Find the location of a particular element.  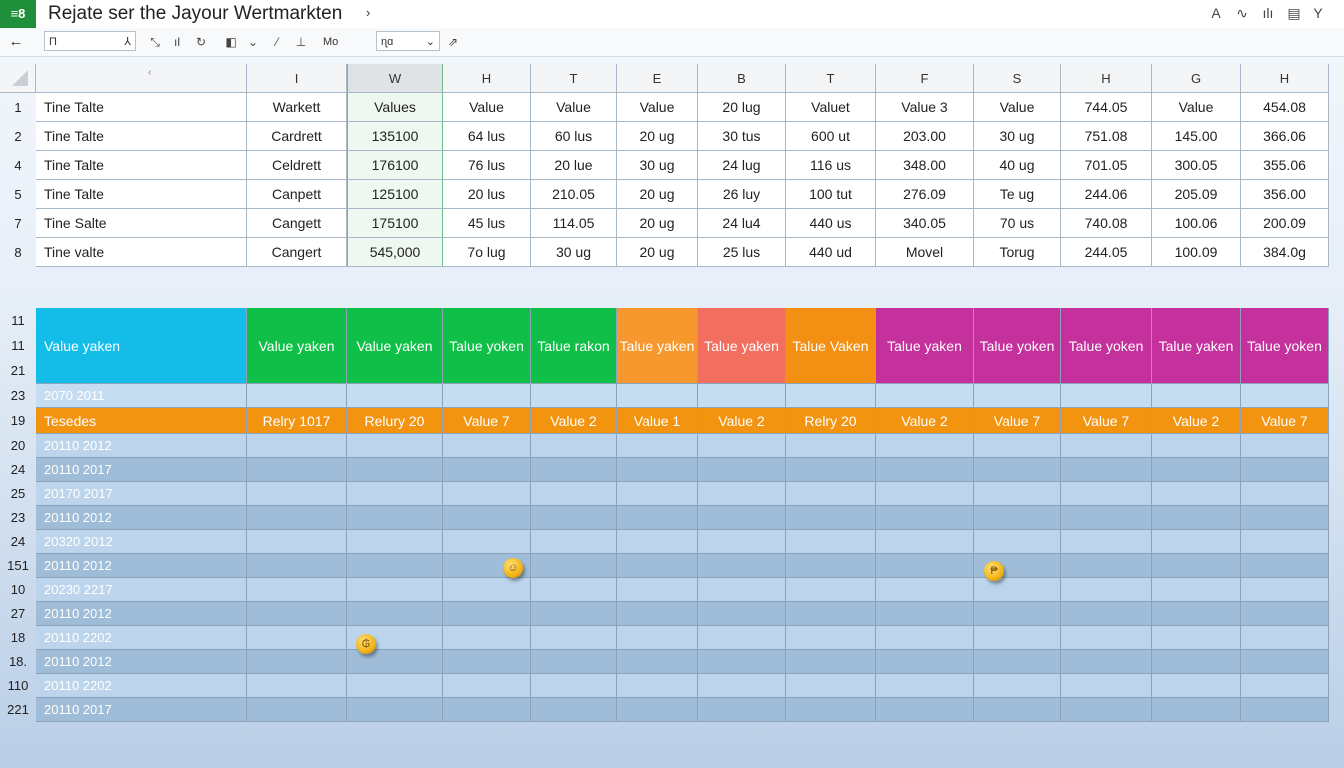

table-cell: 701.05 is located at coordinates (1106, 165).